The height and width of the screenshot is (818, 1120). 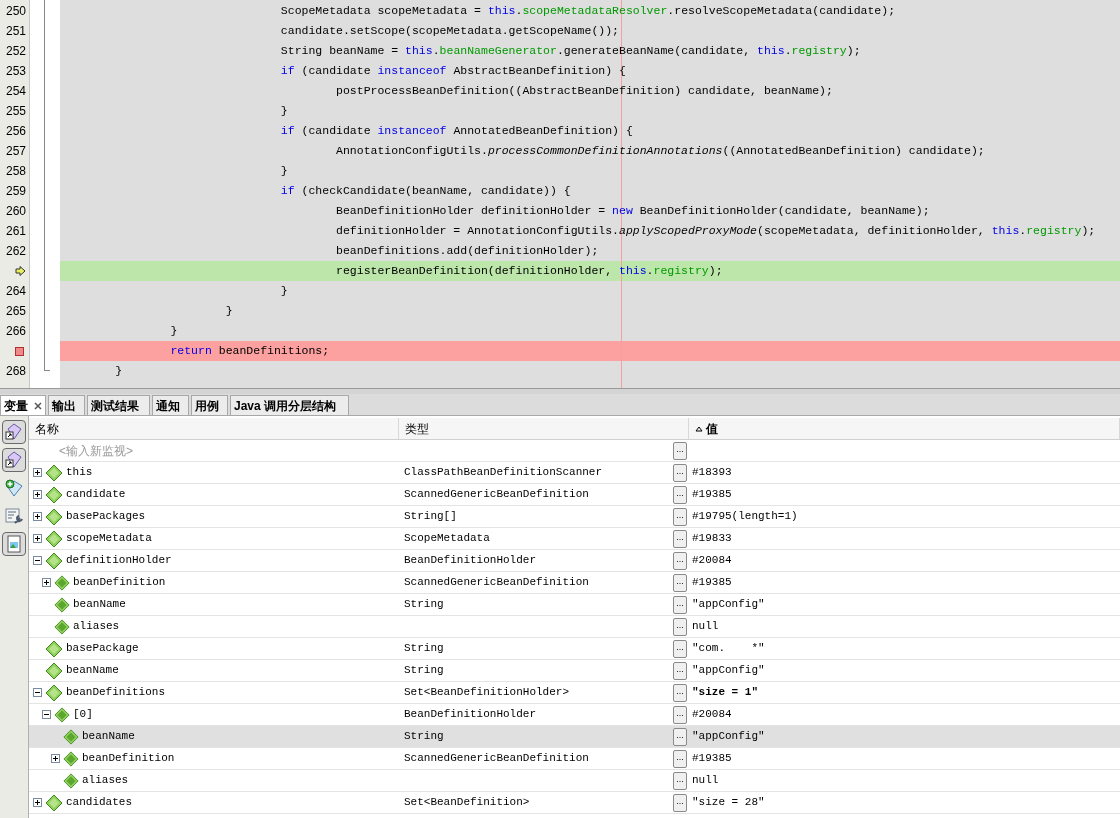 I want to click on line-number: 261, so click(x=15, y=231).